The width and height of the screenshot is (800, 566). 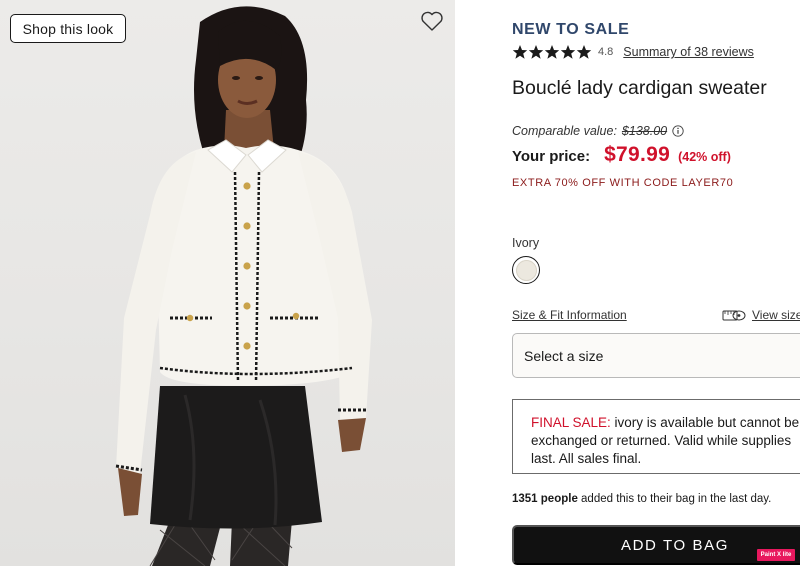 I want to click on comparable-price: $138.00, so click(x=644, y=131).